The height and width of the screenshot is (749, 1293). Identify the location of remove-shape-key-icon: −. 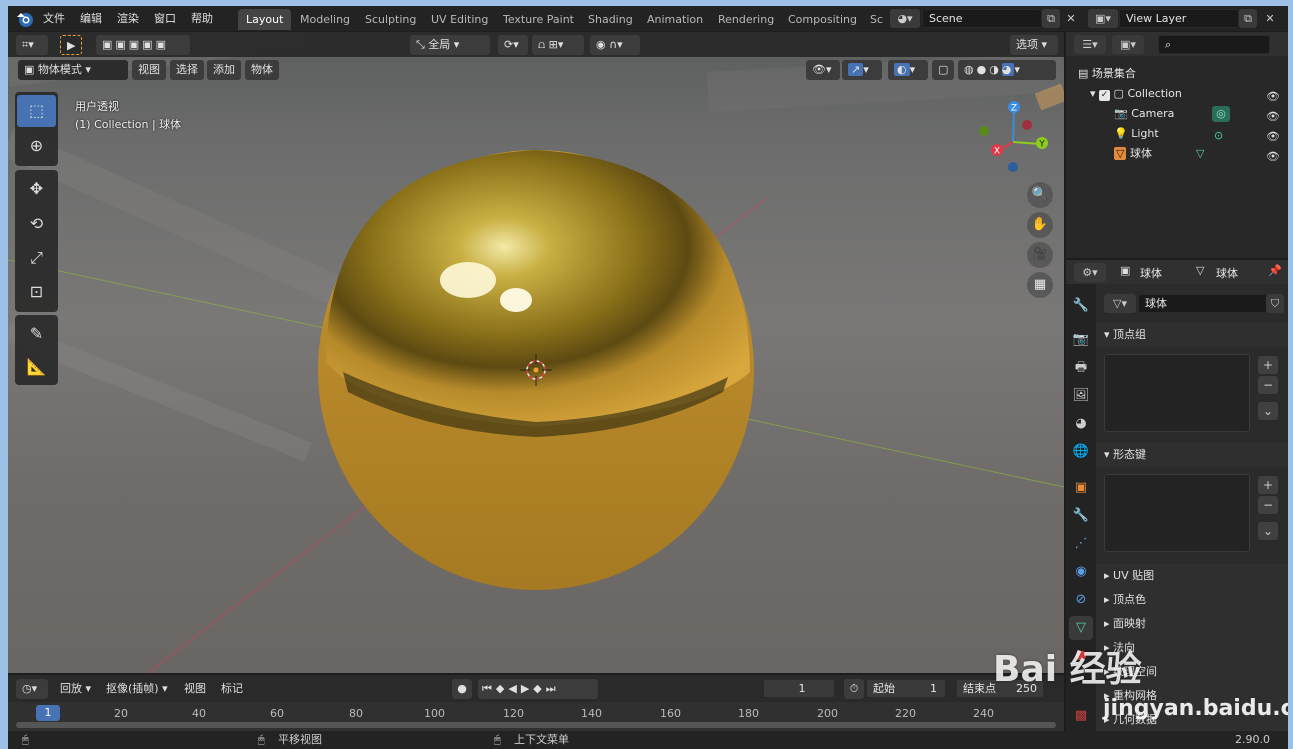
(1268, 505).